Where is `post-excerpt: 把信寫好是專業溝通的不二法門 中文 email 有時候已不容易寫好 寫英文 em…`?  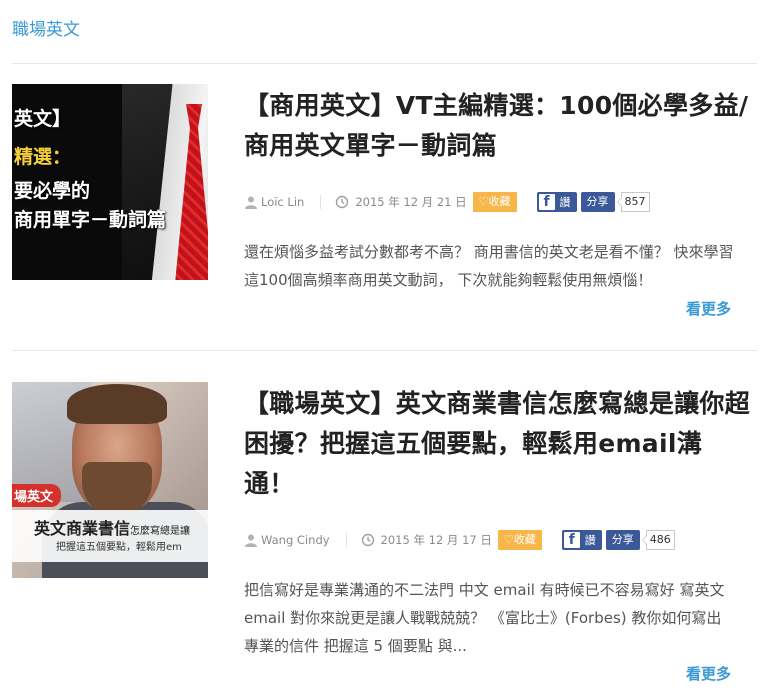 post-excerpt: 把信寫好是專業溝通的不二法門 中文 email 有時候已不容易寫好 寫英文 em… is located at coordinates (484, 618).